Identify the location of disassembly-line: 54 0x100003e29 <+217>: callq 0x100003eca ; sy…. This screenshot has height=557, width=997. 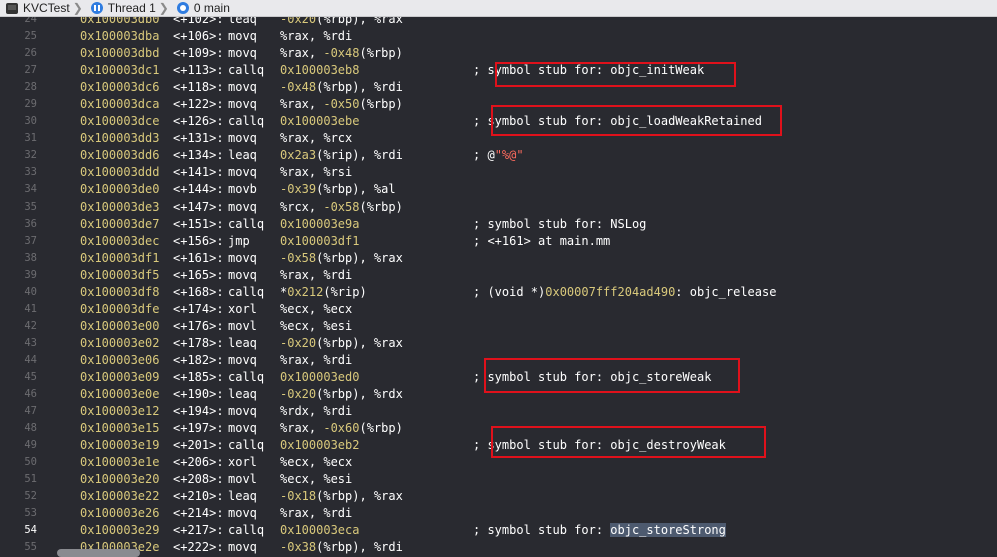
(498, 530).